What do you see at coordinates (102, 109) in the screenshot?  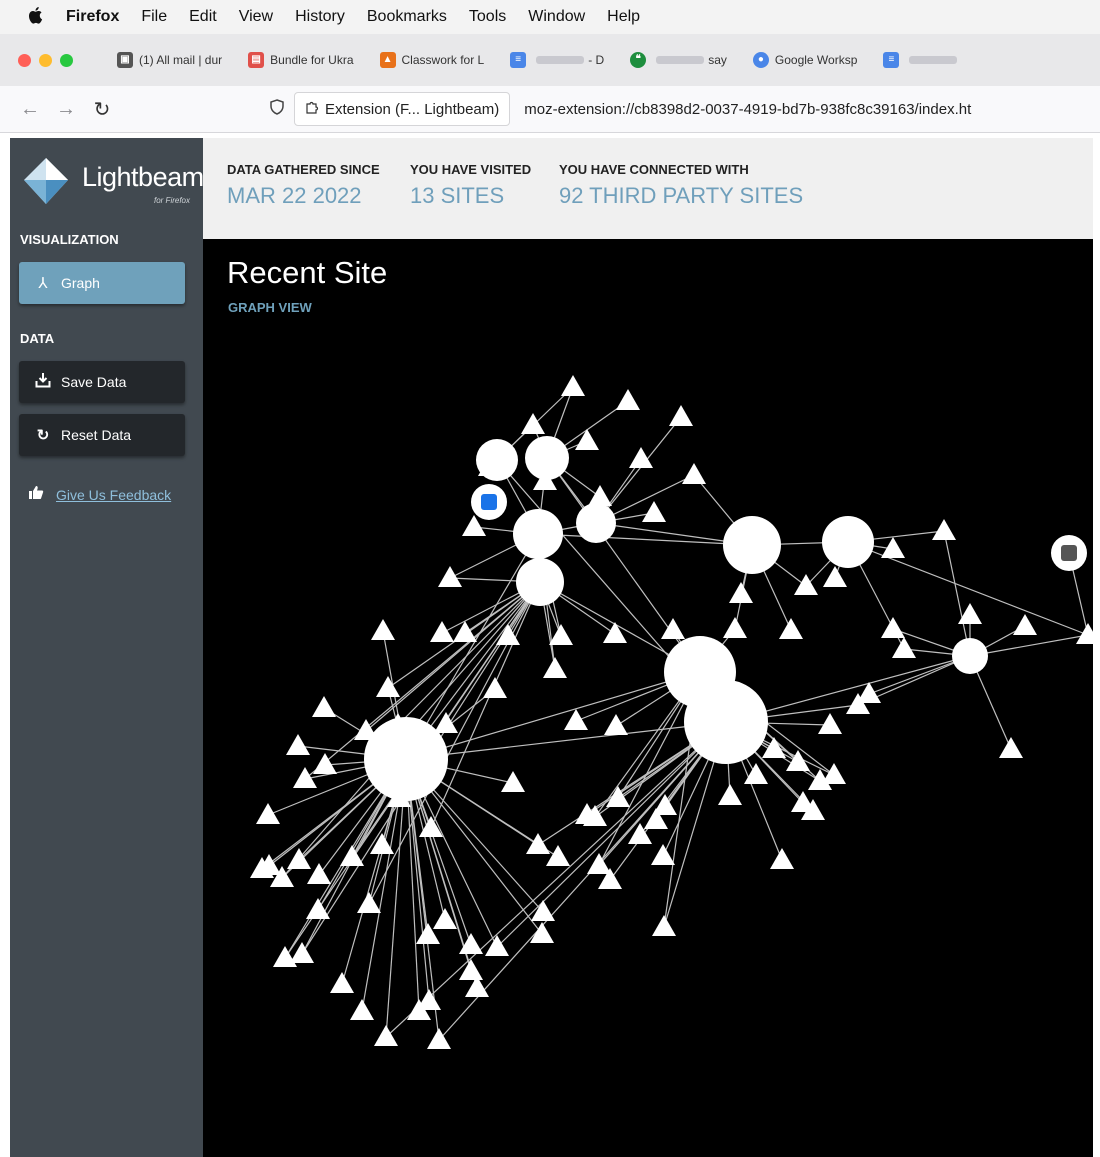 I see `reload-icon: ↻` at bounding box center [102, 109].